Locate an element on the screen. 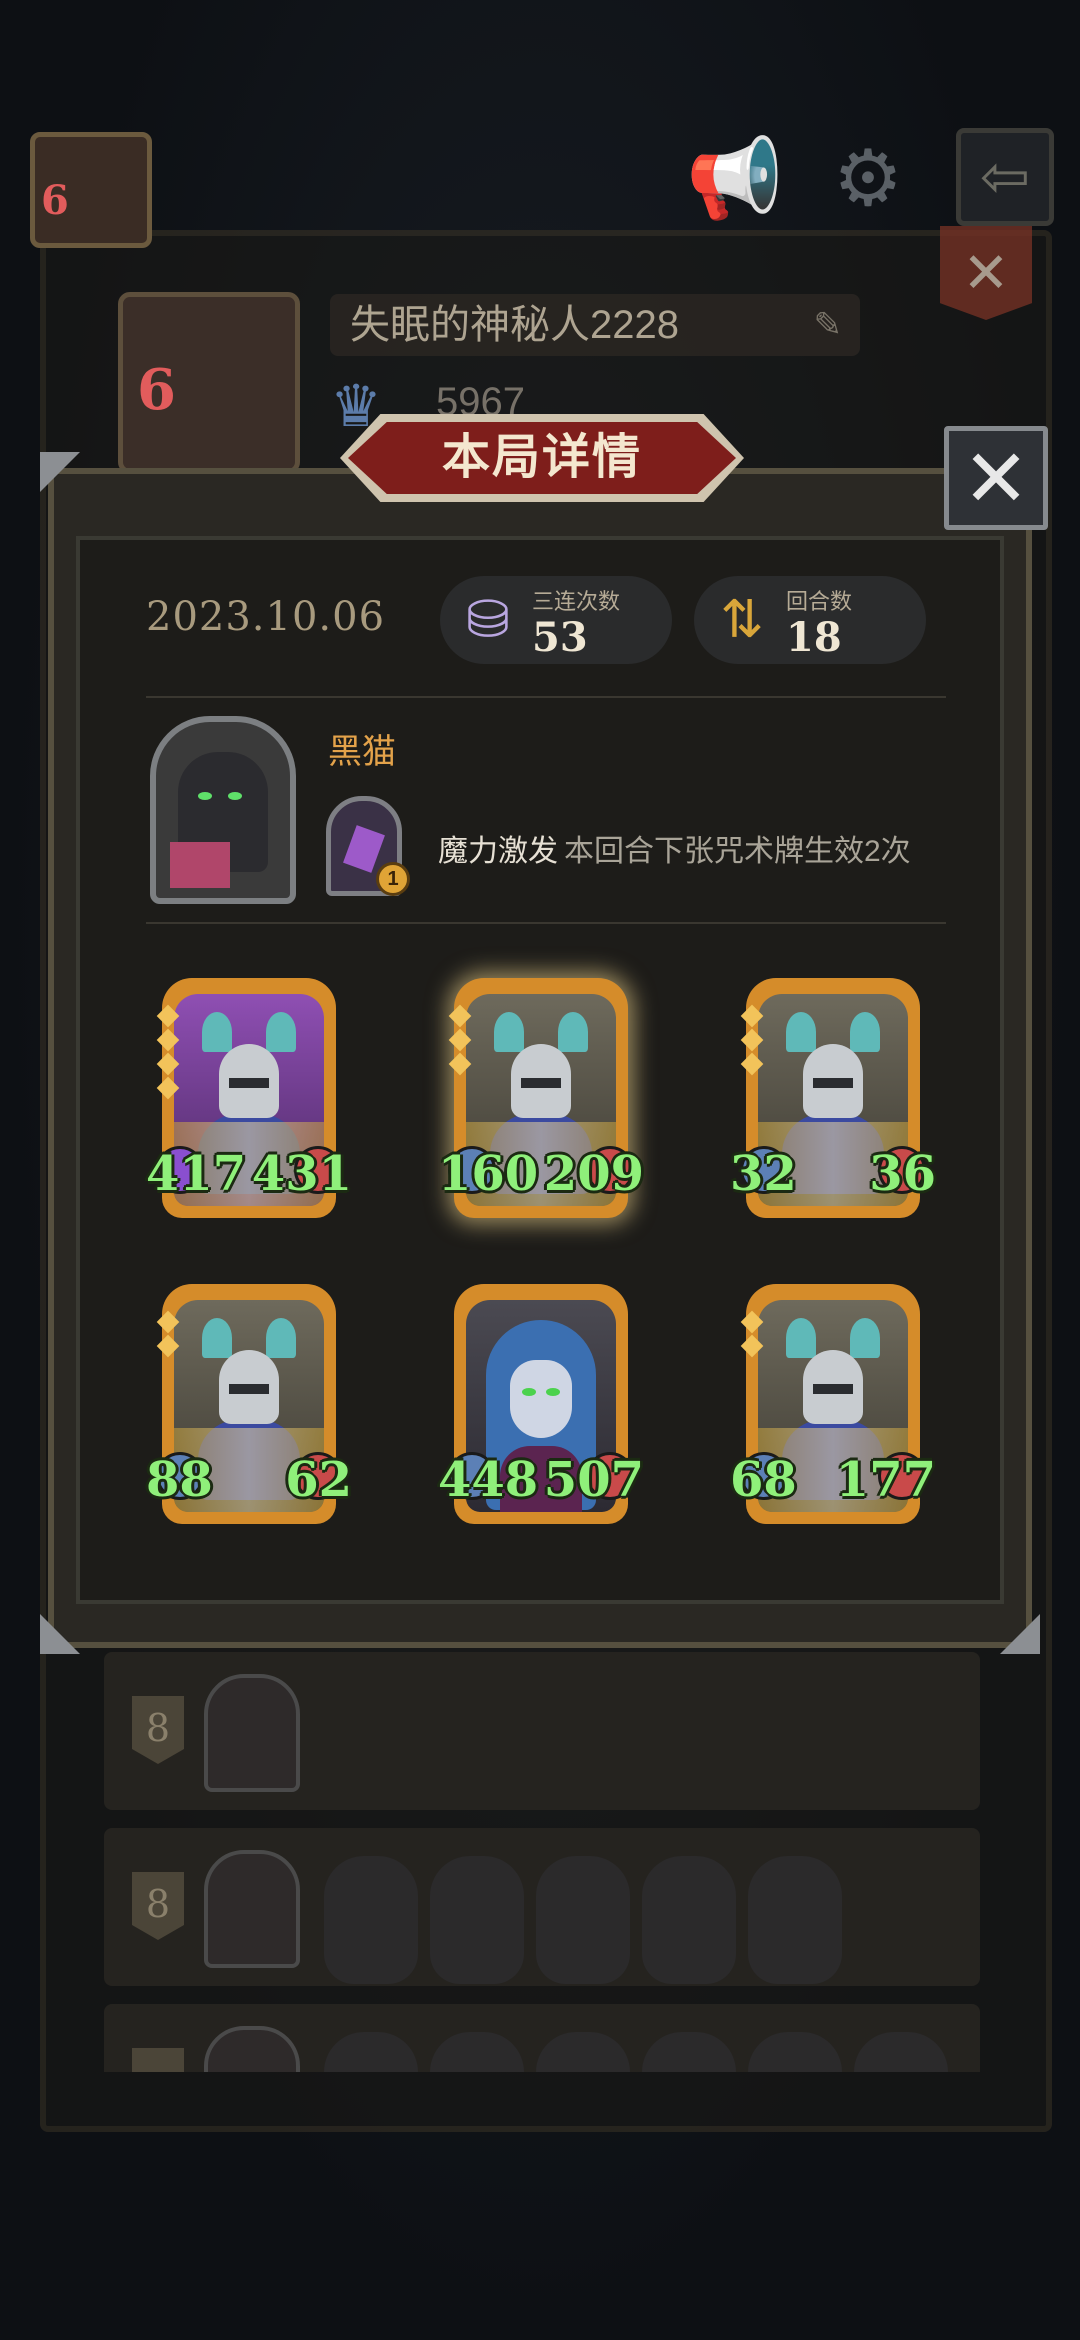 Image resolution: width=1080 pixels, height=2340 pixels. triple-count-stat: ⛁ 三连次数 53 is located at coordinates (556, 620).